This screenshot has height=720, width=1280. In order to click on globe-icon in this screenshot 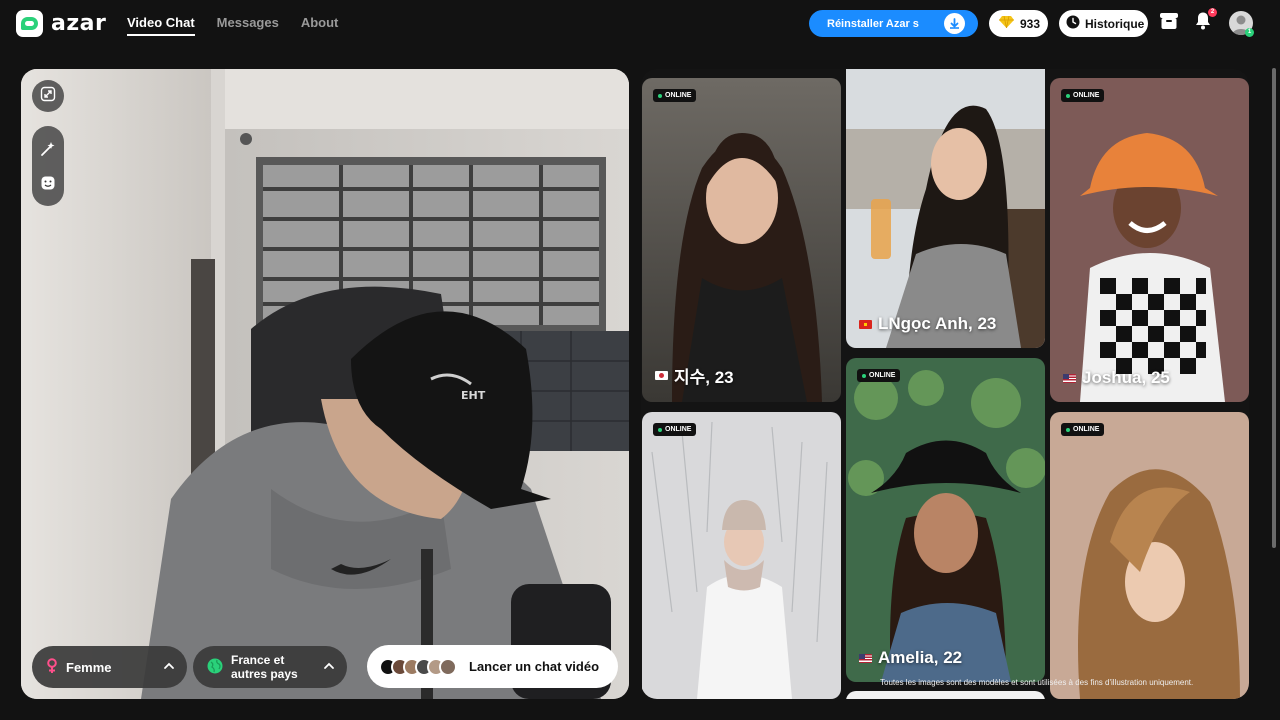, I will do `click(215, 667)`.